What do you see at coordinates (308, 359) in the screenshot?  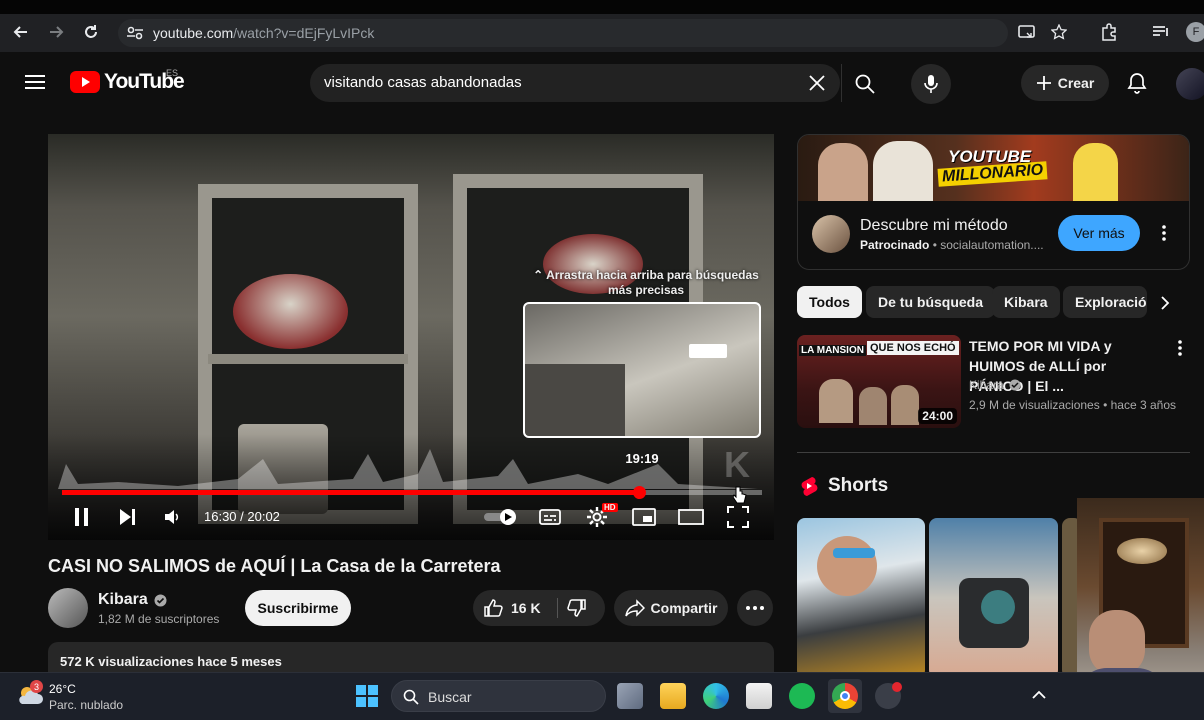 I see `cabinet-shelf` at bounding box center [308, 359].